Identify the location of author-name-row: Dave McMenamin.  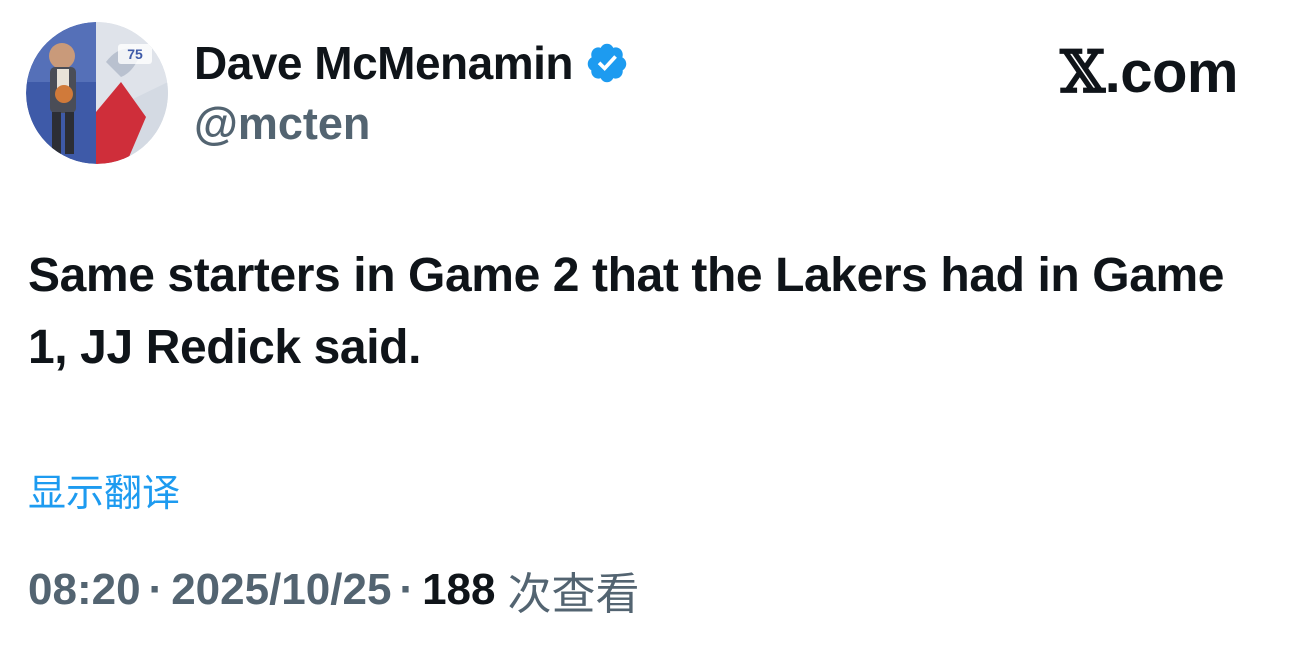
(411, 63).